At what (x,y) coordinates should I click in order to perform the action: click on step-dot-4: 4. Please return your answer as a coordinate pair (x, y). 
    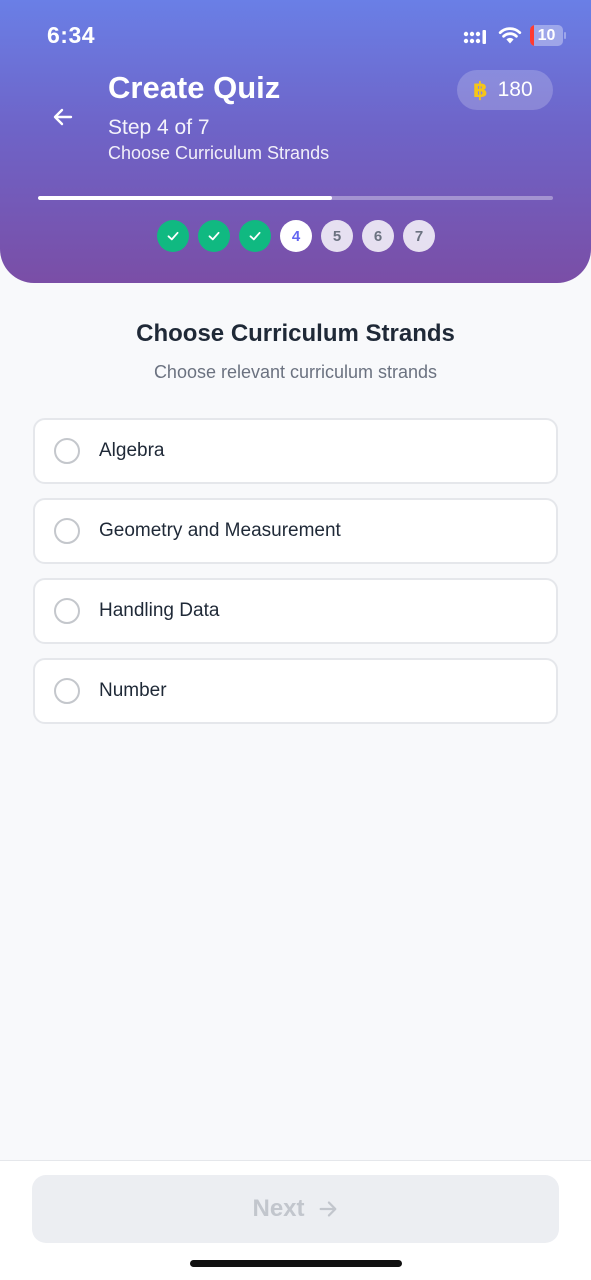
    Looking at the image, I should click on (296, 236).